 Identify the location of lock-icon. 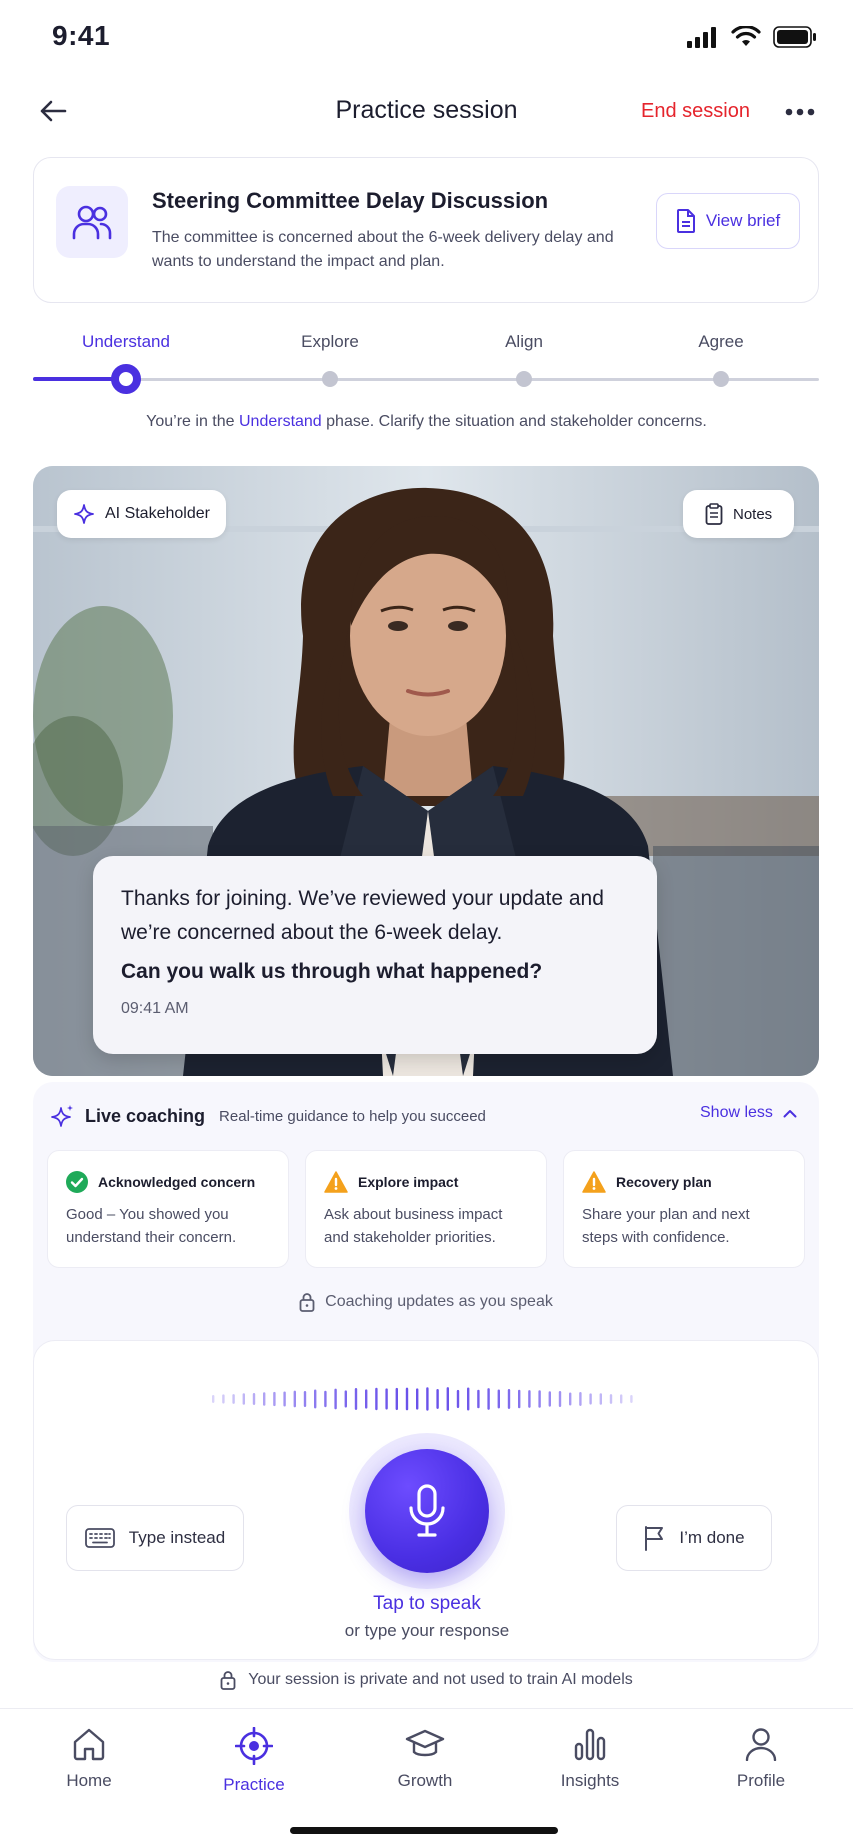
(307, 1302).